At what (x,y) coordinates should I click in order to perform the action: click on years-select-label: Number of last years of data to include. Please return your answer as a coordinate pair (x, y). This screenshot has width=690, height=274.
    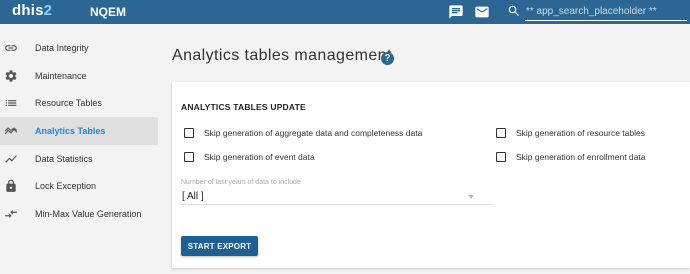
    Looking at the image, I should click on (241, 182).